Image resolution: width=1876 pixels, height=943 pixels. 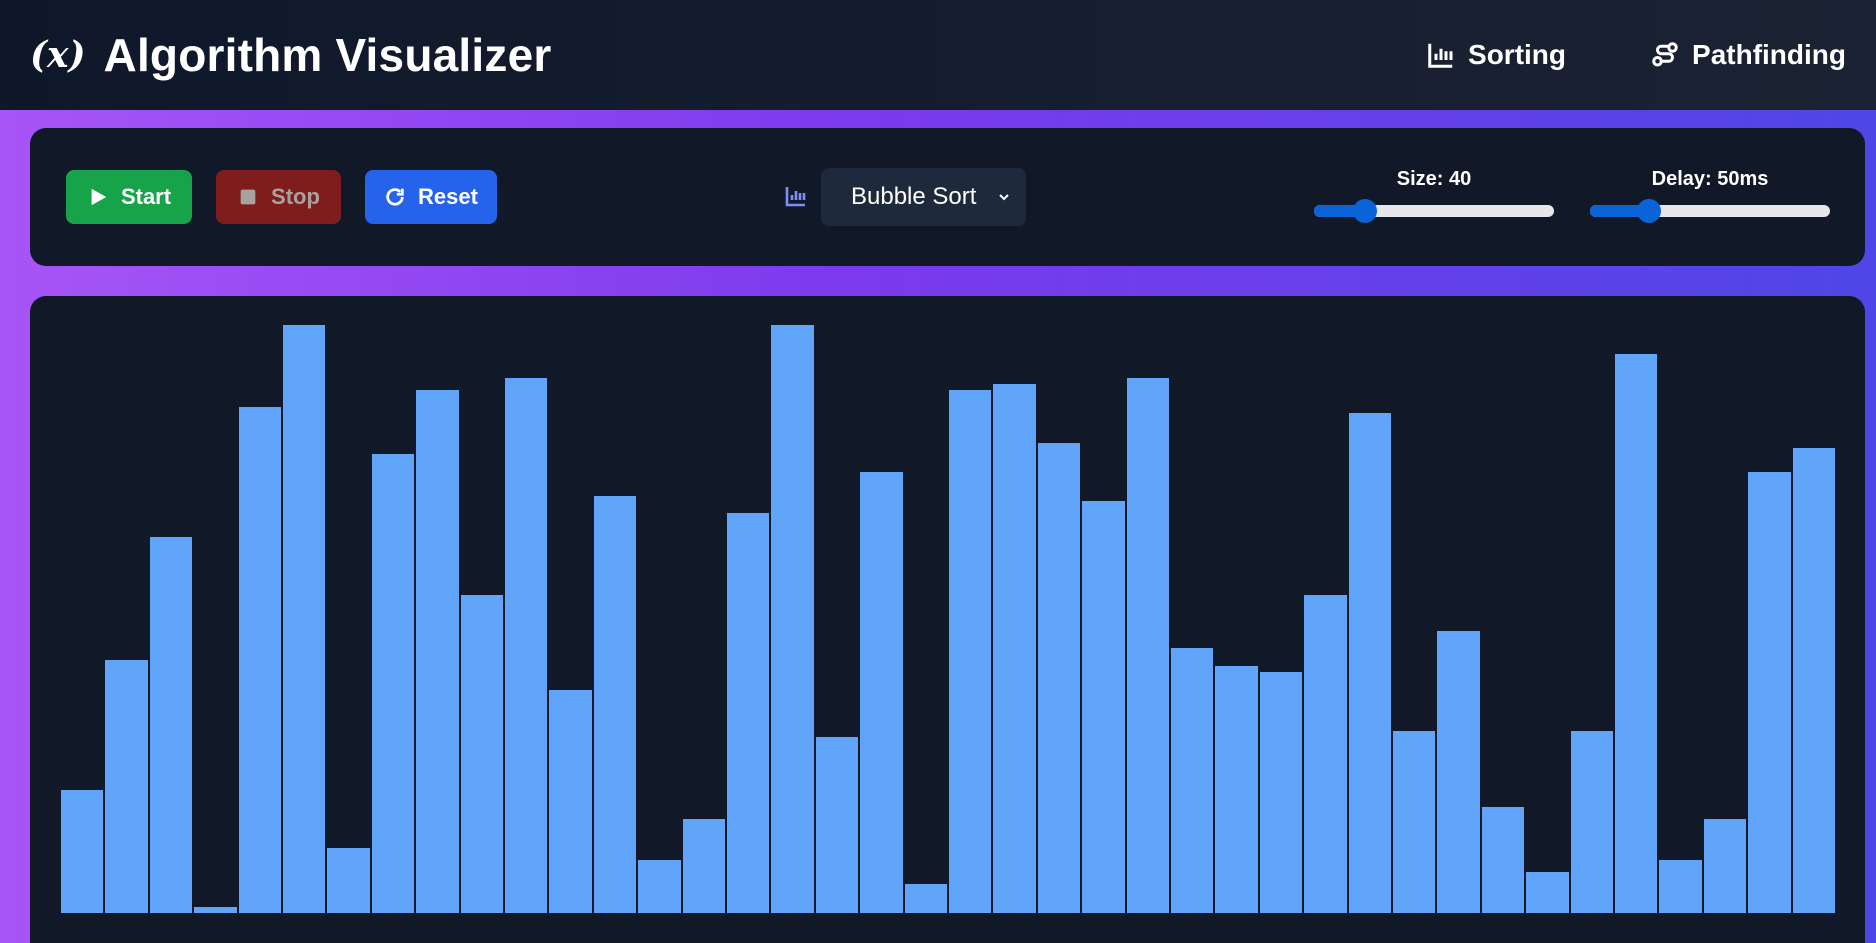 I want to click on start-label: Start, so click(x=146, y=196).